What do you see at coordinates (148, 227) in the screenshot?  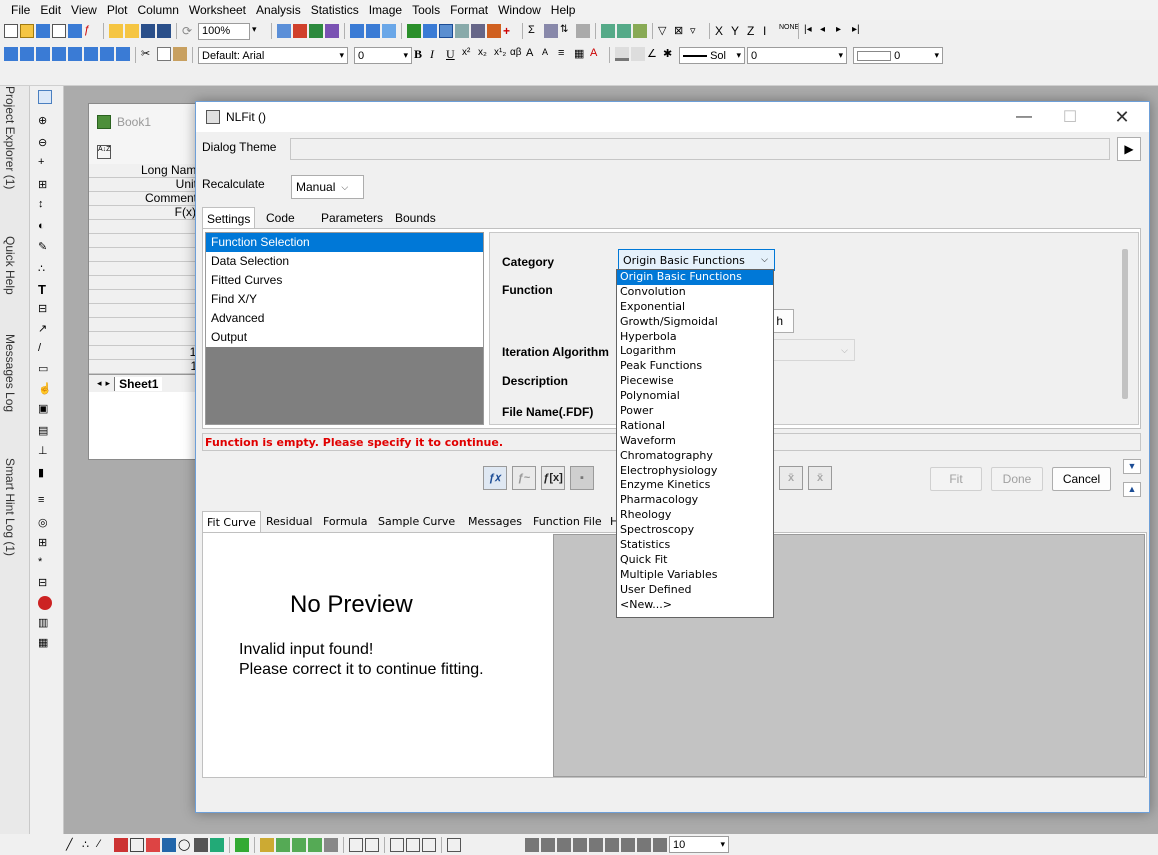 I see `table-row: 1` at bounding box center [148, 227].